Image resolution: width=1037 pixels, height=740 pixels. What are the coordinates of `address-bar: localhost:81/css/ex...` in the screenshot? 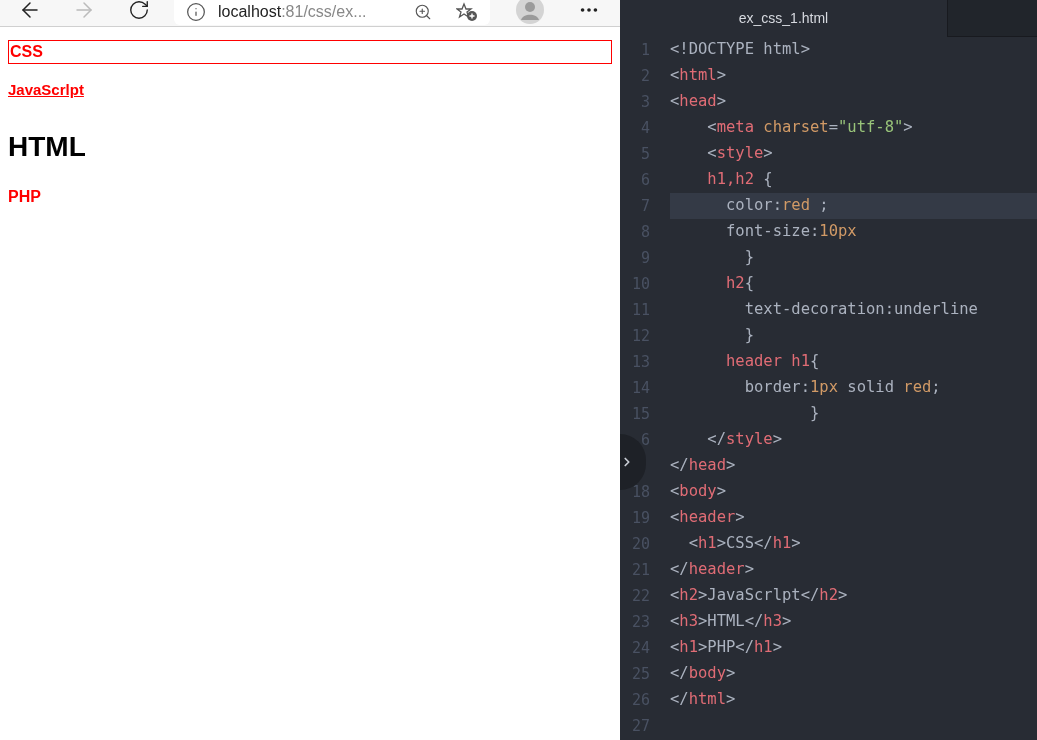 It's located at (332, 12).